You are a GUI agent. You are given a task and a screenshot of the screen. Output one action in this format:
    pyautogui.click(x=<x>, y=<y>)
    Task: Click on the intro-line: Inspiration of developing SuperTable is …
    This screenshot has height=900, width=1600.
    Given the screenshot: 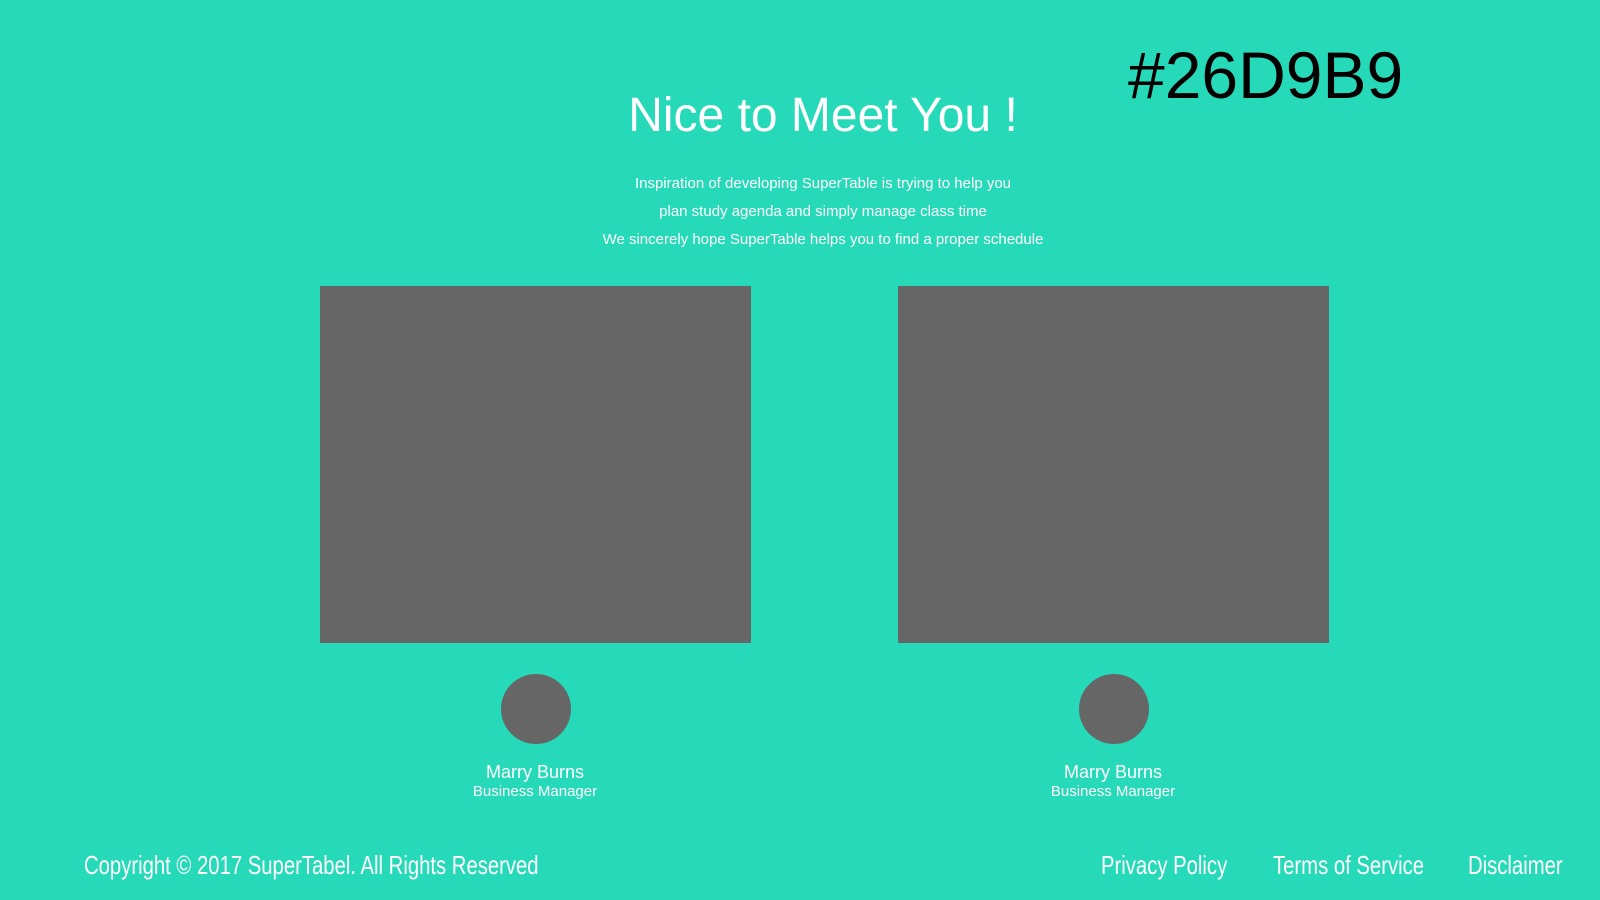 What is the action you would take?
    pyautogui.click(x=823, y=183)
    